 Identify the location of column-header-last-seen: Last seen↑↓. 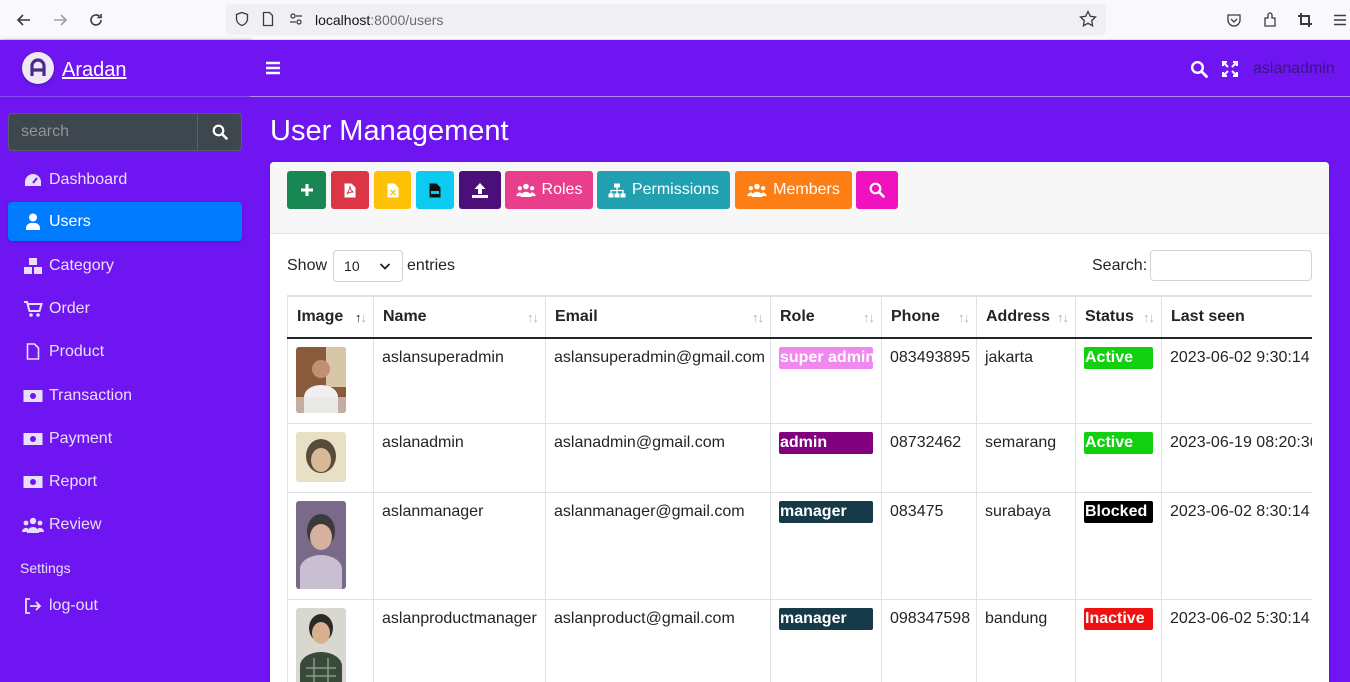
(1236, 317).